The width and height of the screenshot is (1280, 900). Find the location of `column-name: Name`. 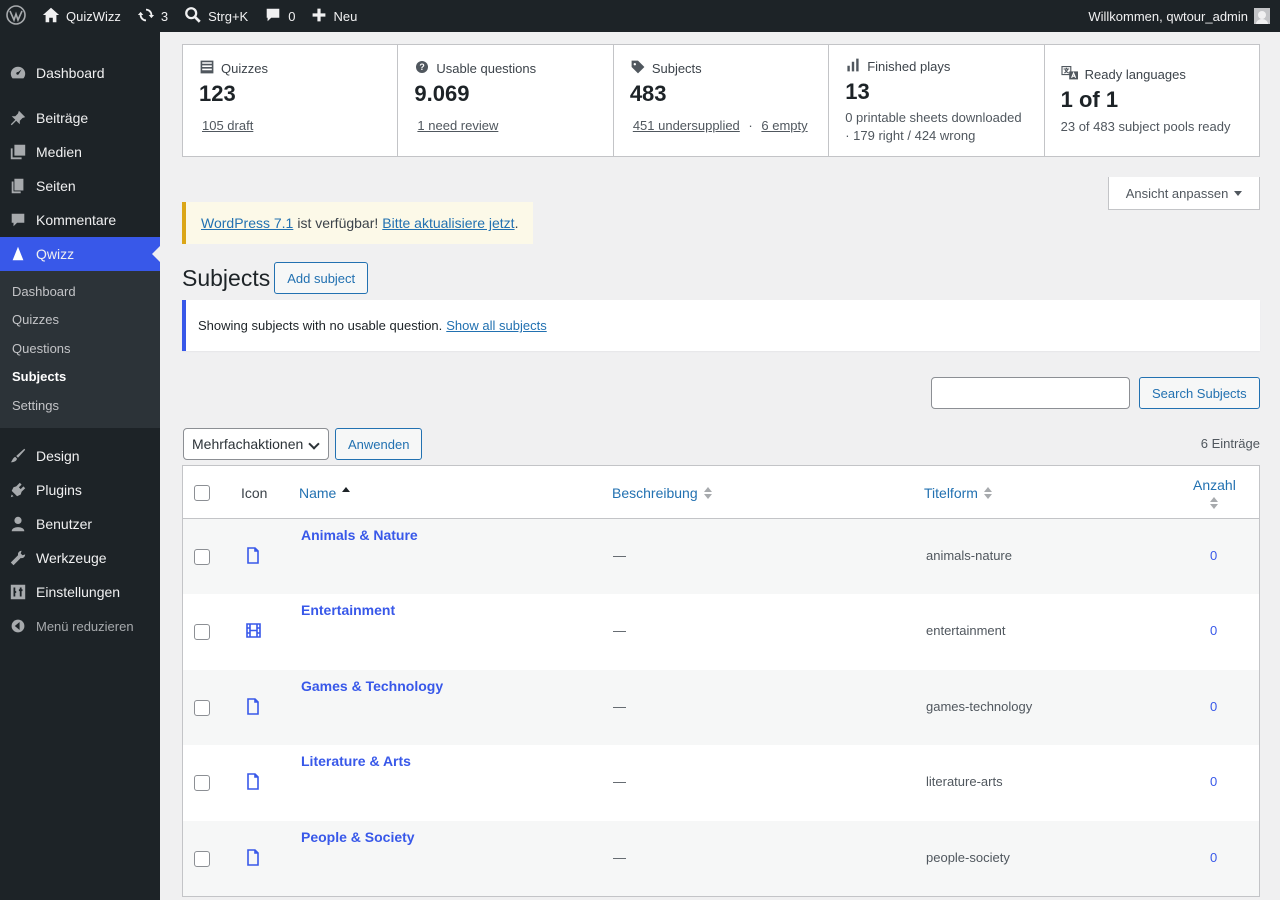

column-name: Name is located at coordinates (325, 492).